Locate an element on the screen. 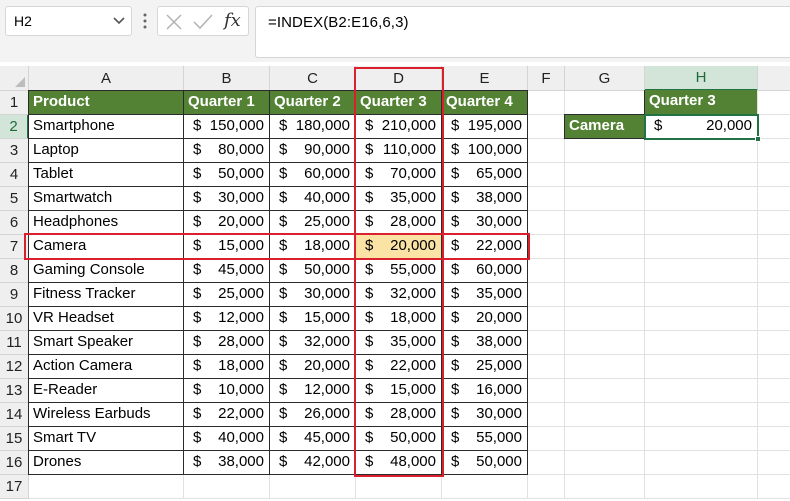 The height and width of the screenshot is (501, 790). row-header-13: 13 is located at coordinates (14, 391).